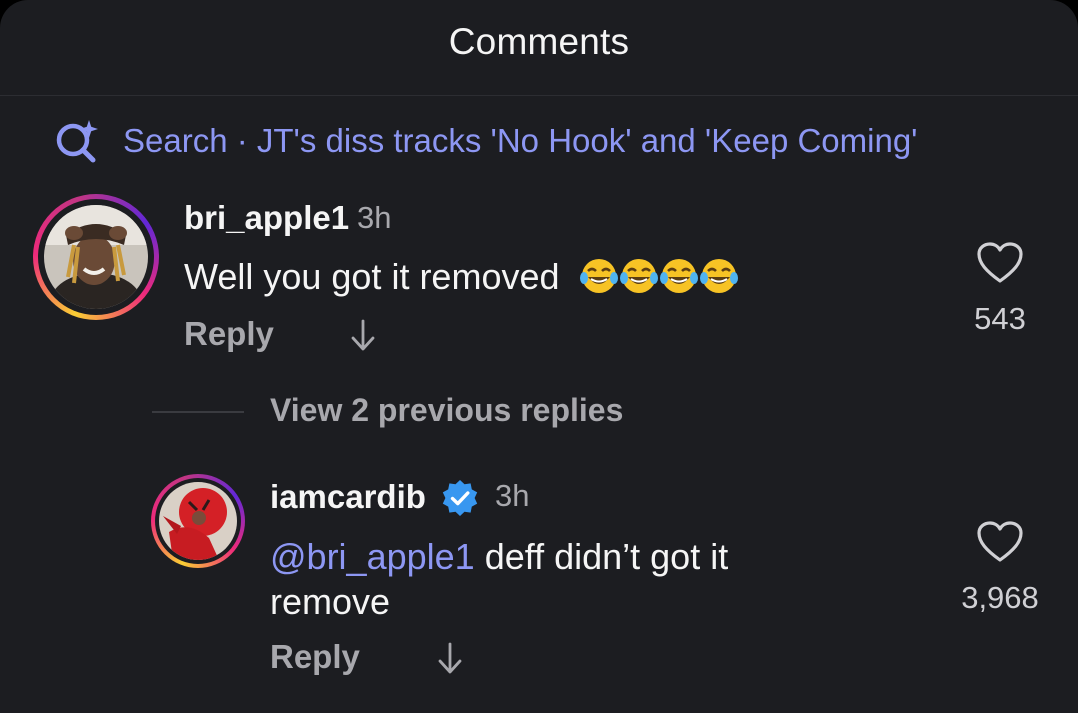 The width and height of the screenshot is (1078, 713). Describe the element at coordinates (372, 556) in the screenshot. I see `mention-link: @bri_apple1` at that location.